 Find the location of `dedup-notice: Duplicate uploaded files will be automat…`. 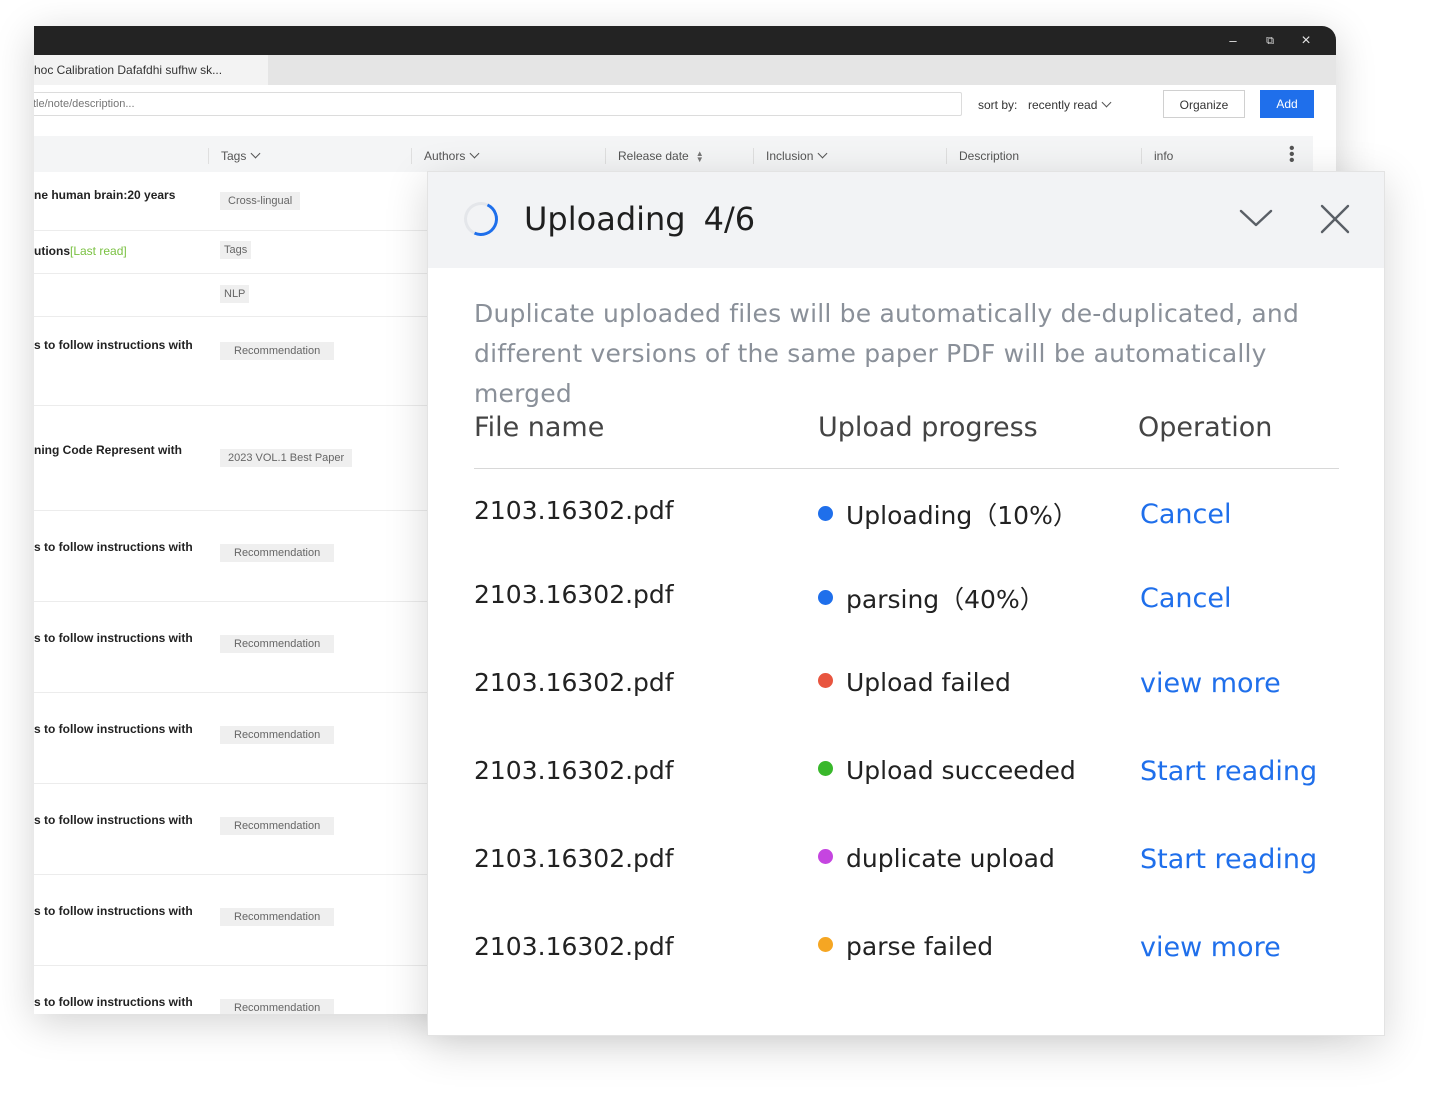

dedup-notice: Duplicate uploaded files will be automat… is located at coordinates (887, 353).